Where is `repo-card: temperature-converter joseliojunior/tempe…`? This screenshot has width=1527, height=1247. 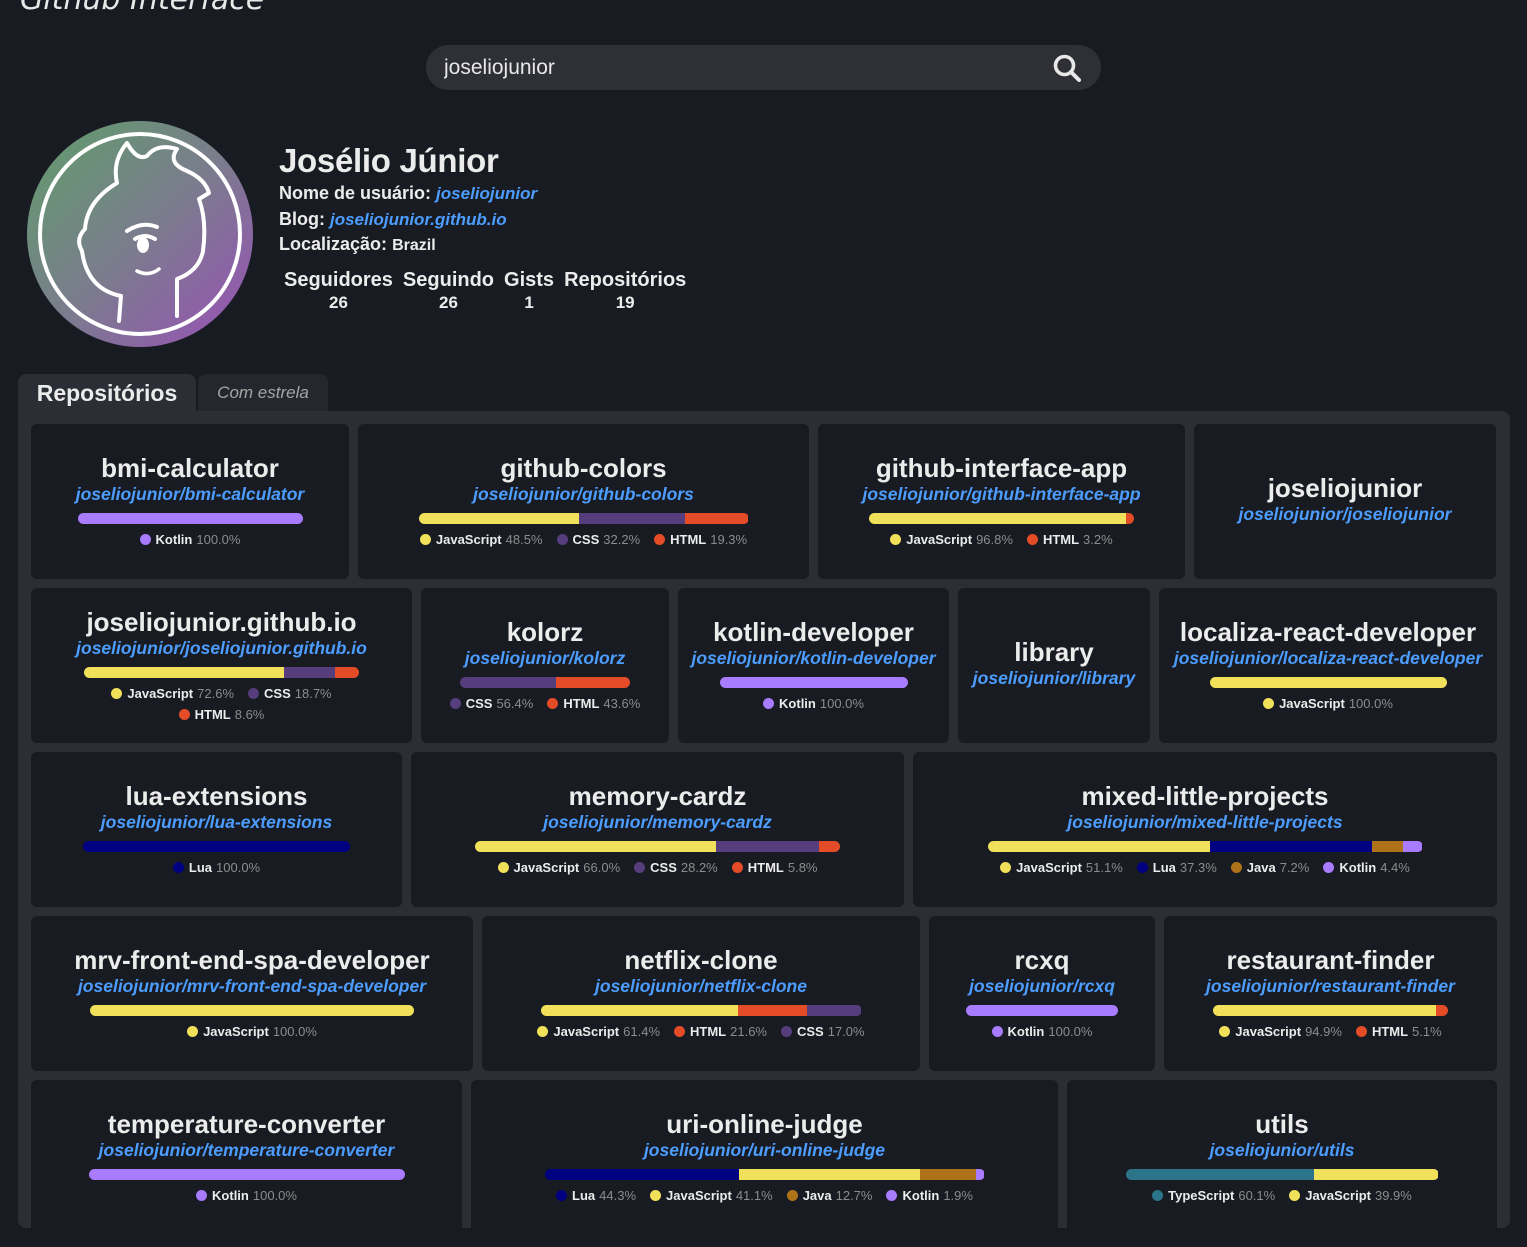
repo-card: temperature-converter joseliojunior/tempe… is located at coordinates (246, 1157).